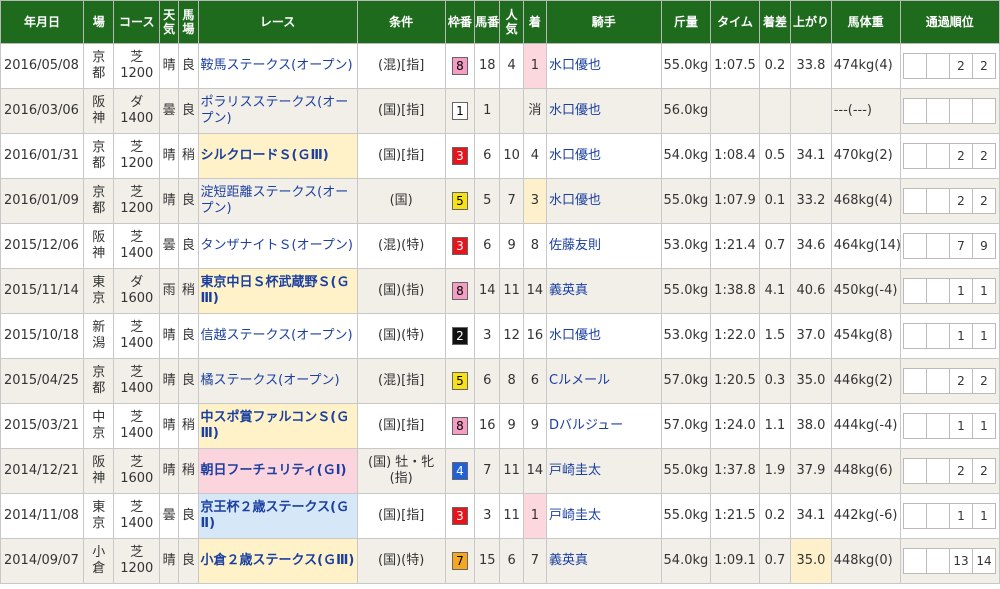  What do you see at coordinates (949, 22) in the screenshot?
I see `column-header: 通過順位` at bounding box center [949, 22].